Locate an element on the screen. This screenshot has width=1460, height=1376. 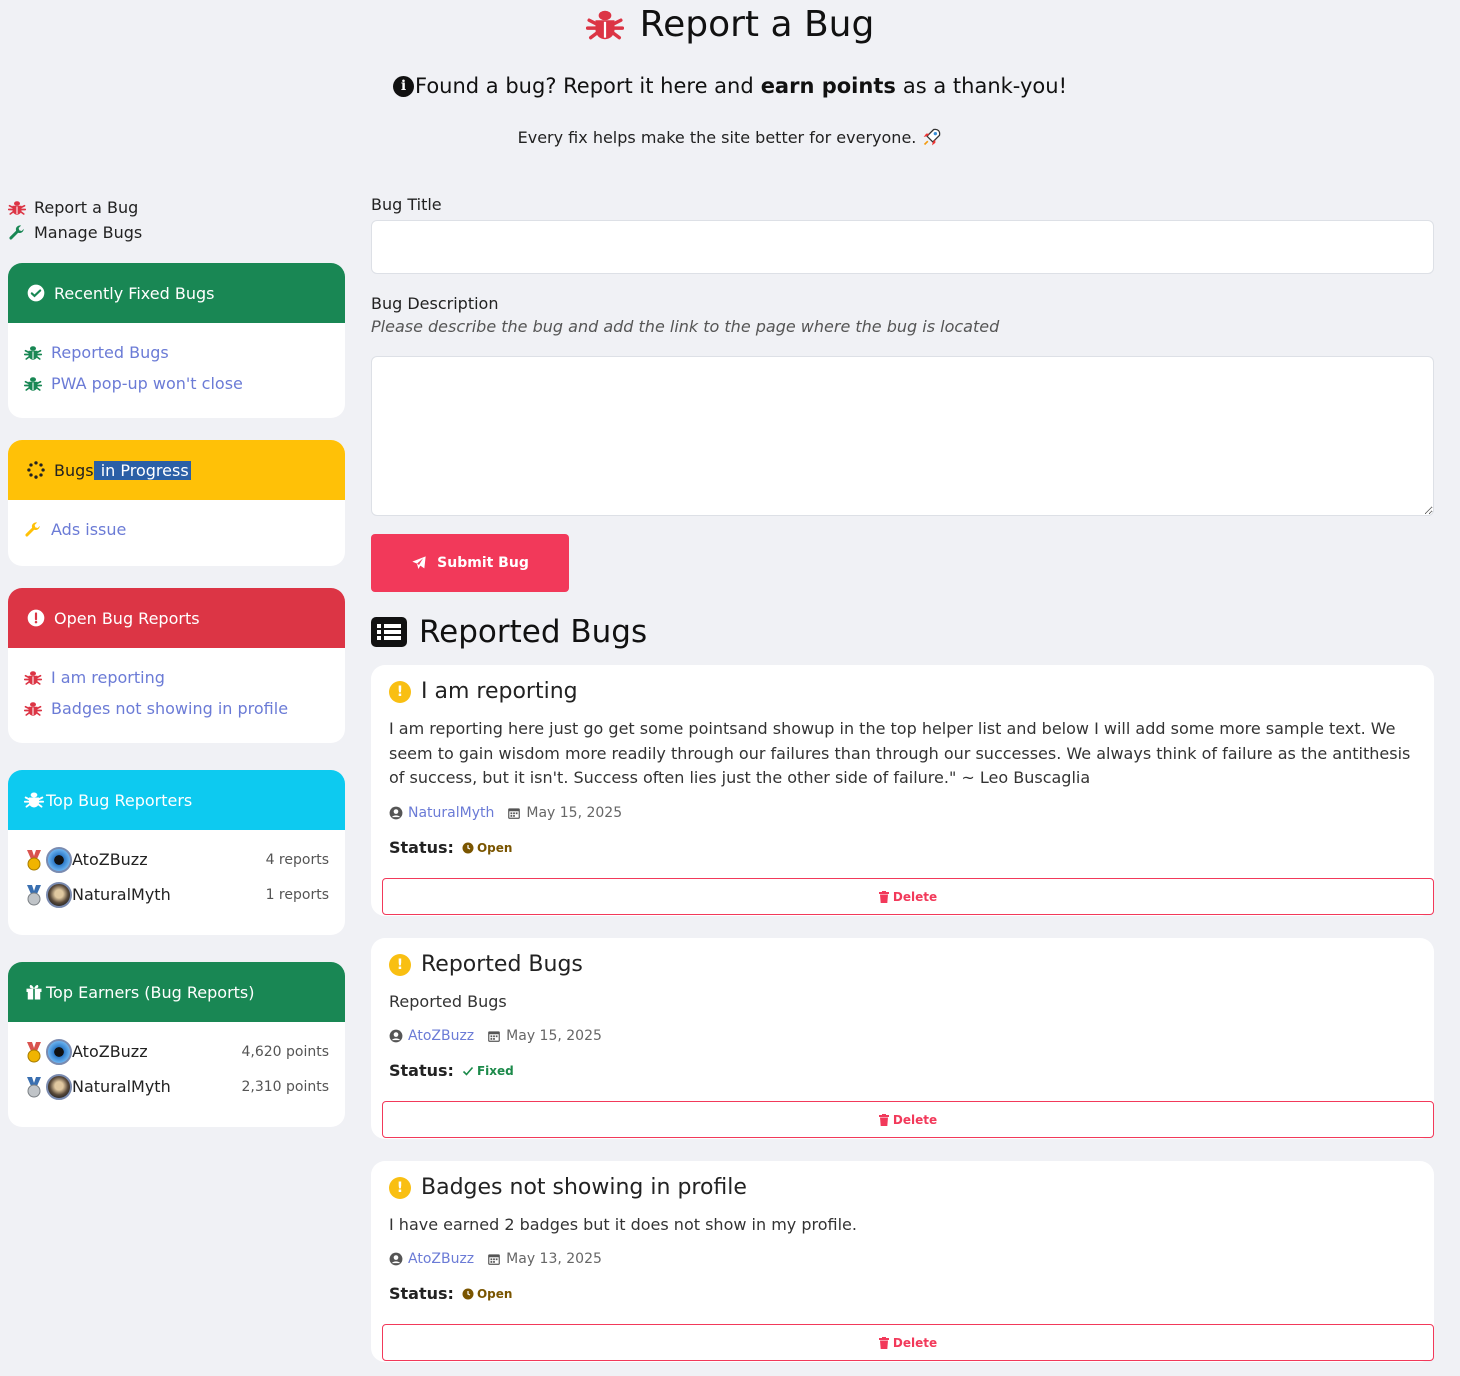
nav-report-bug: Report a Bug is located at coordinates (158, 207).